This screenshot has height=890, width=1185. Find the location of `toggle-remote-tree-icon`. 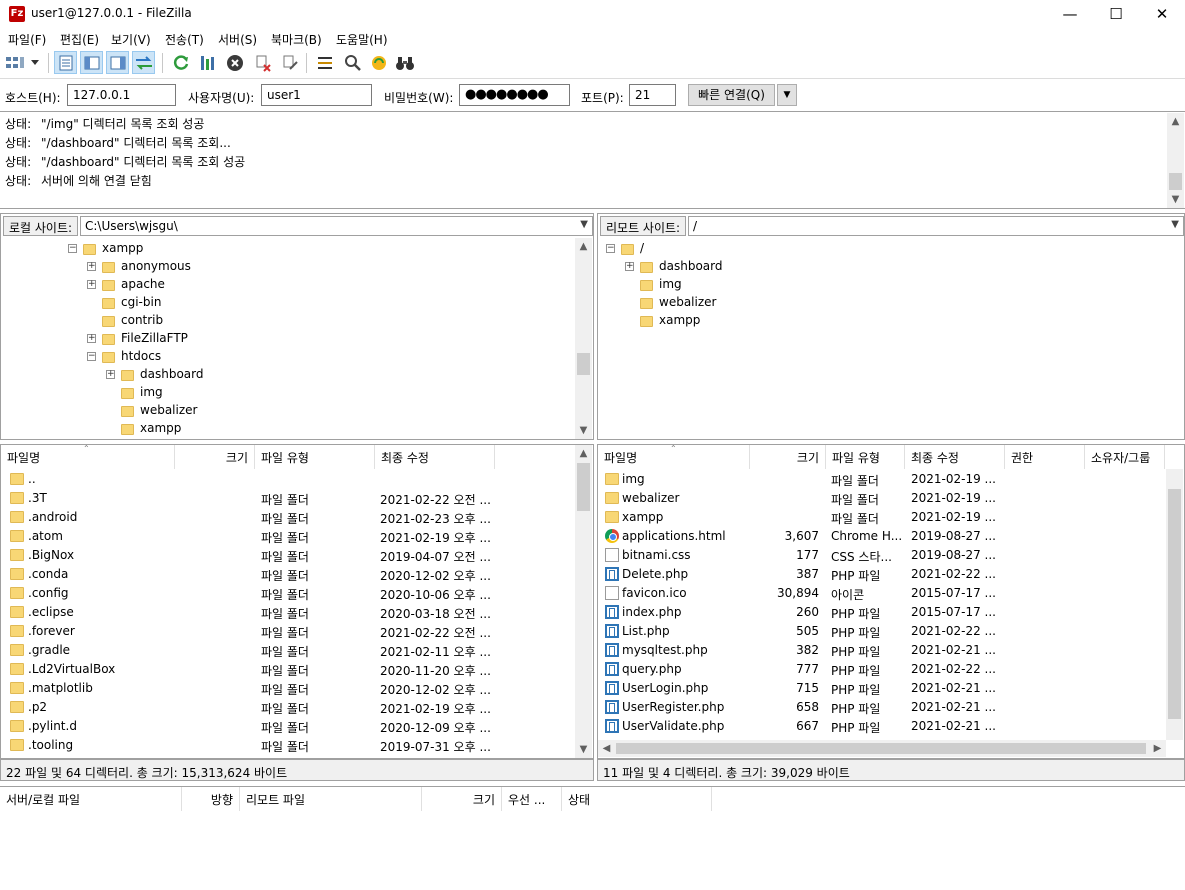

toggle-remote-tree-icon is located at coordinates (117, 62).